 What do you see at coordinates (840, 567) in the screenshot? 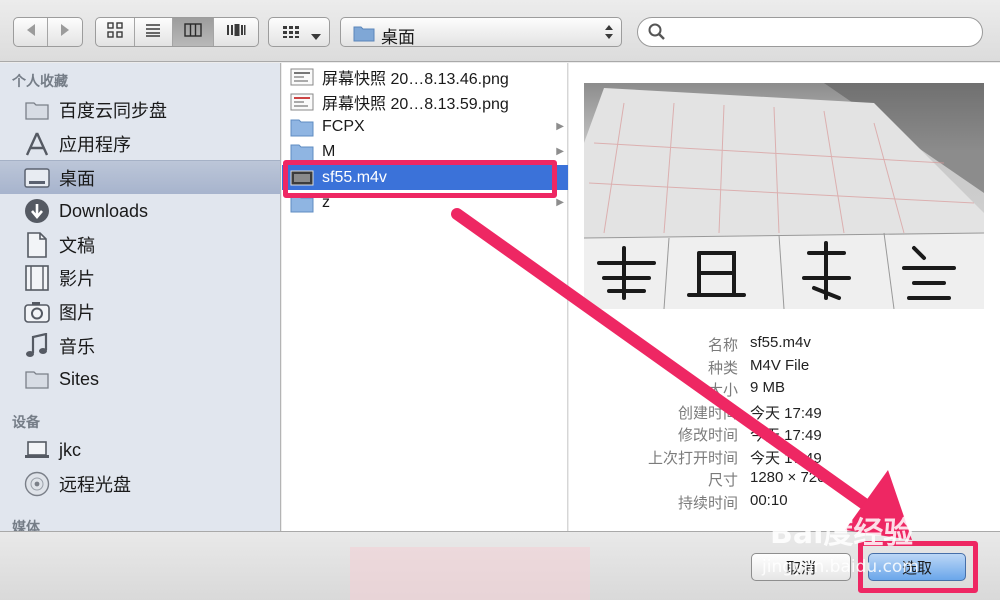
I see `watermark-url: jingyan.baidu.com` at bounding box center [840, 567].